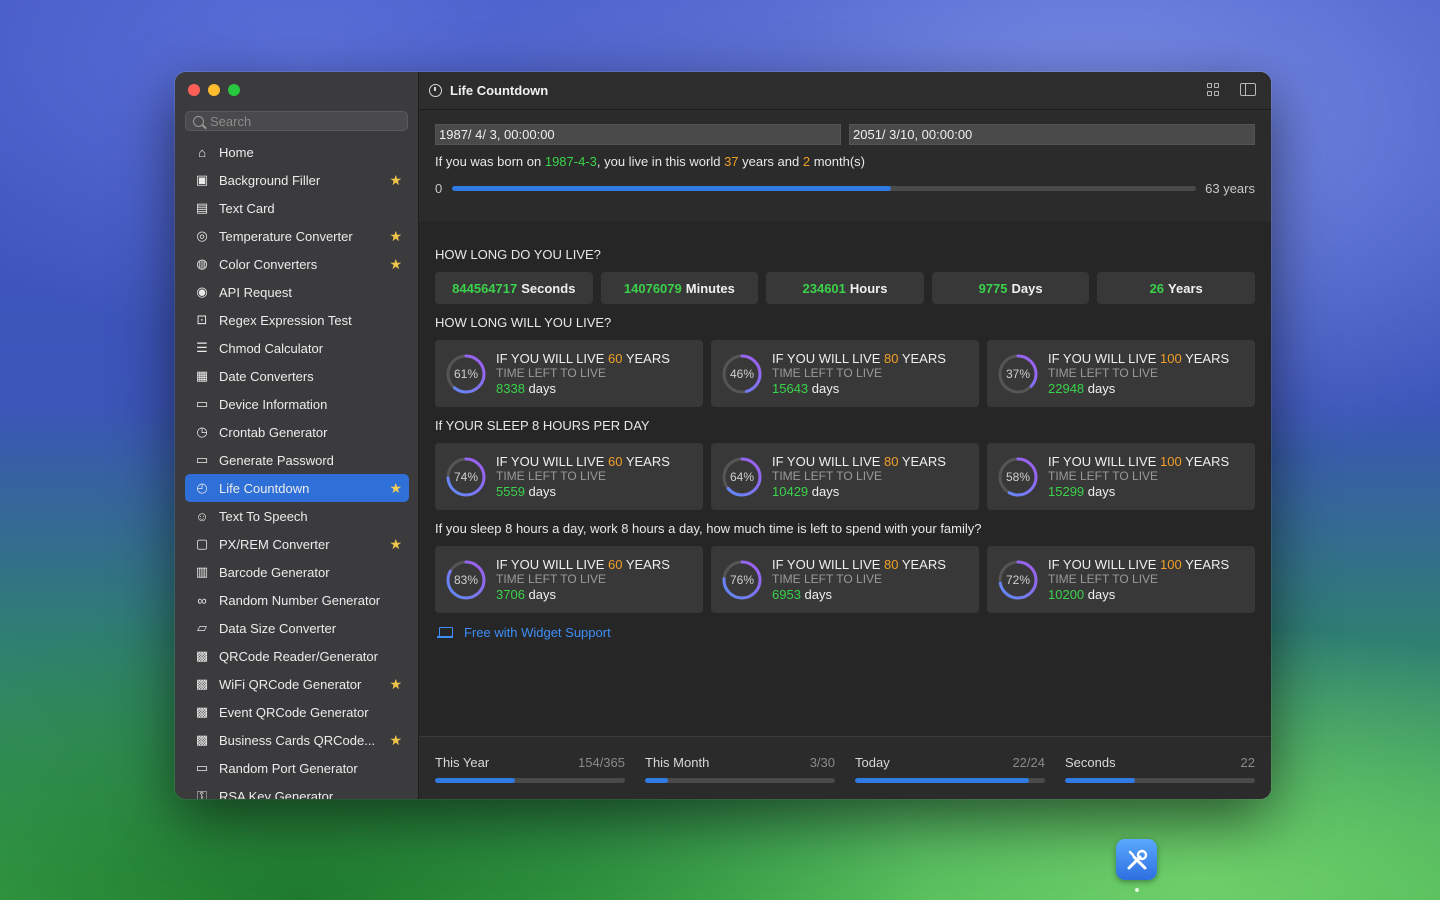  Describe the element at coordinates (297, 348) in the screenshot. I see `sidebar-item: ☰ Chmod Calculator` at that location.